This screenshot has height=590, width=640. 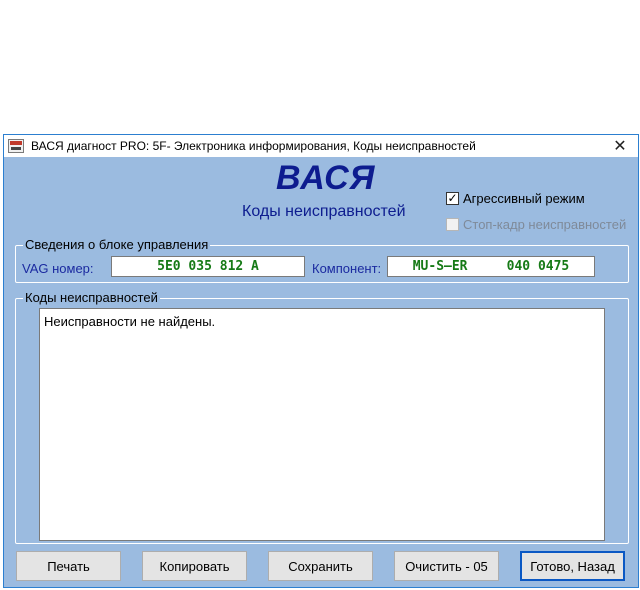 What do you see at coordinates (91, 297) in the screenshot?
I see `fault-codes-legend: Коды неисправностей` at bounding box center [91, 297].